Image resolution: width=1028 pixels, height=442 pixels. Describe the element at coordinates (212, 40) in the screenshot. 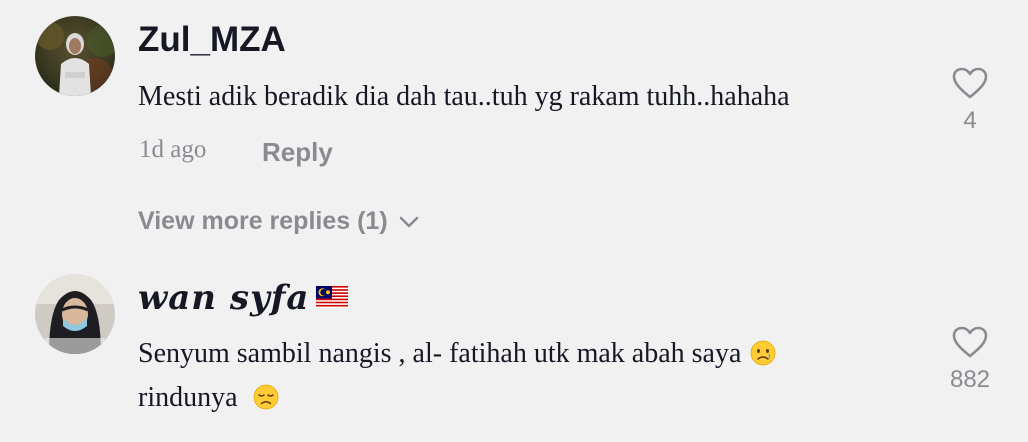

I see `username: Zul_MZA` at that location.